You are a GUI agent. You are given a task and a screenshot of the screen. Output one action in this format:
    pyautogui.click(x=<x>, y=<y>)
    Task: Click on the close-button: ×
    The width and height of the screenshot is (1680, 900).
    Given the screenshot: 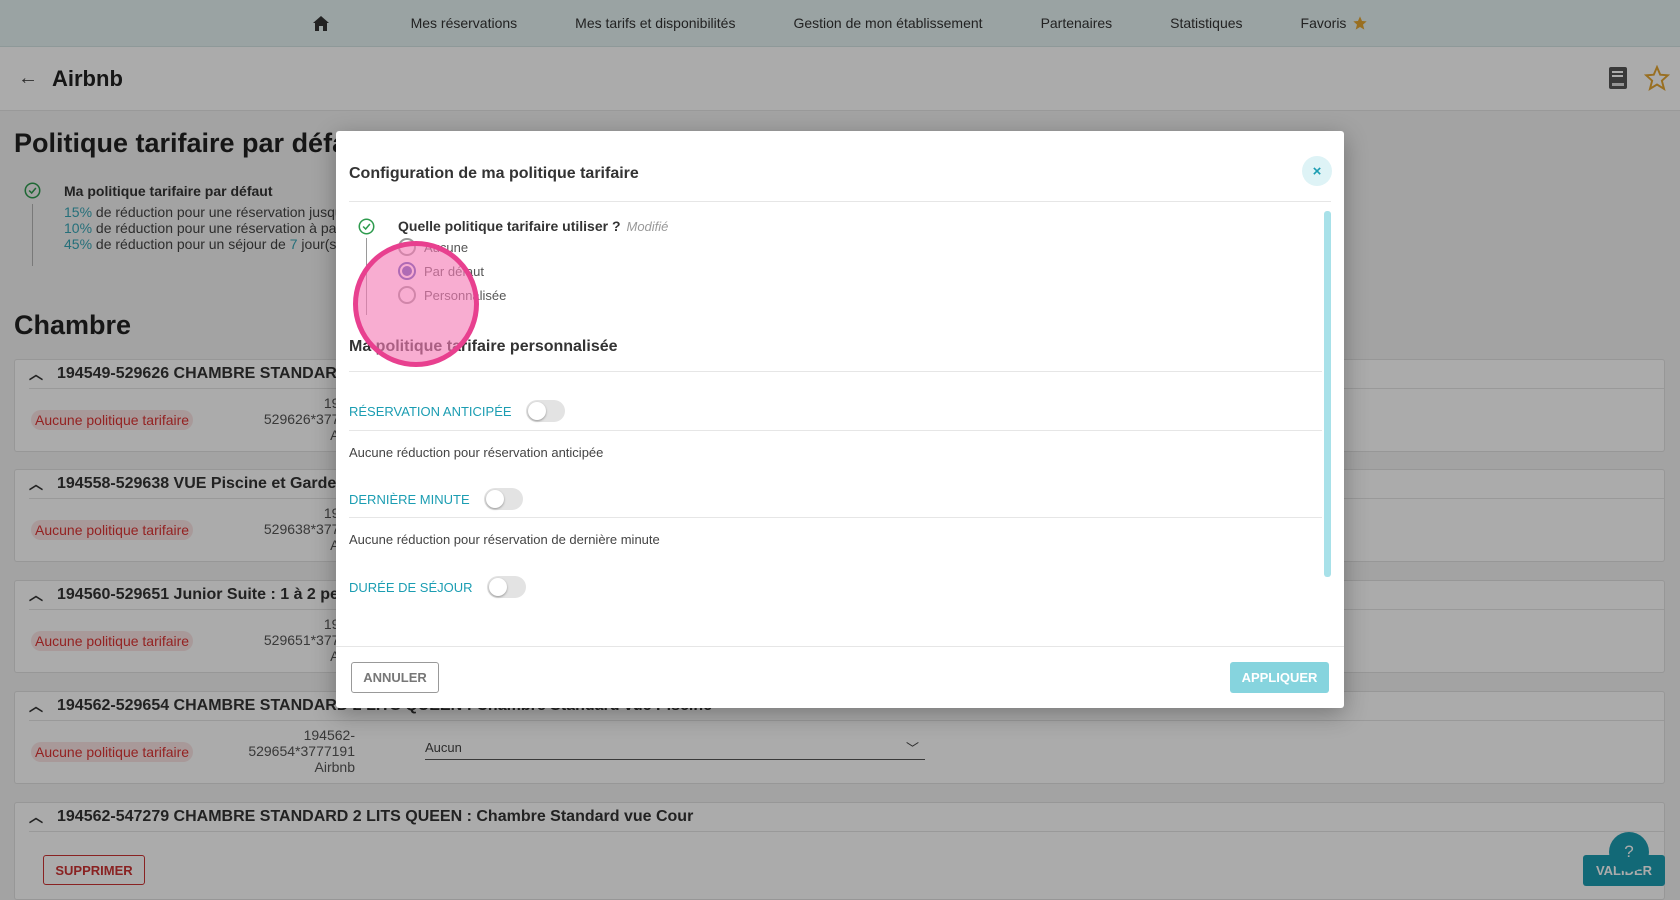 What is the action you would take?
    pyautogui.click(x=1317, y=171)
    